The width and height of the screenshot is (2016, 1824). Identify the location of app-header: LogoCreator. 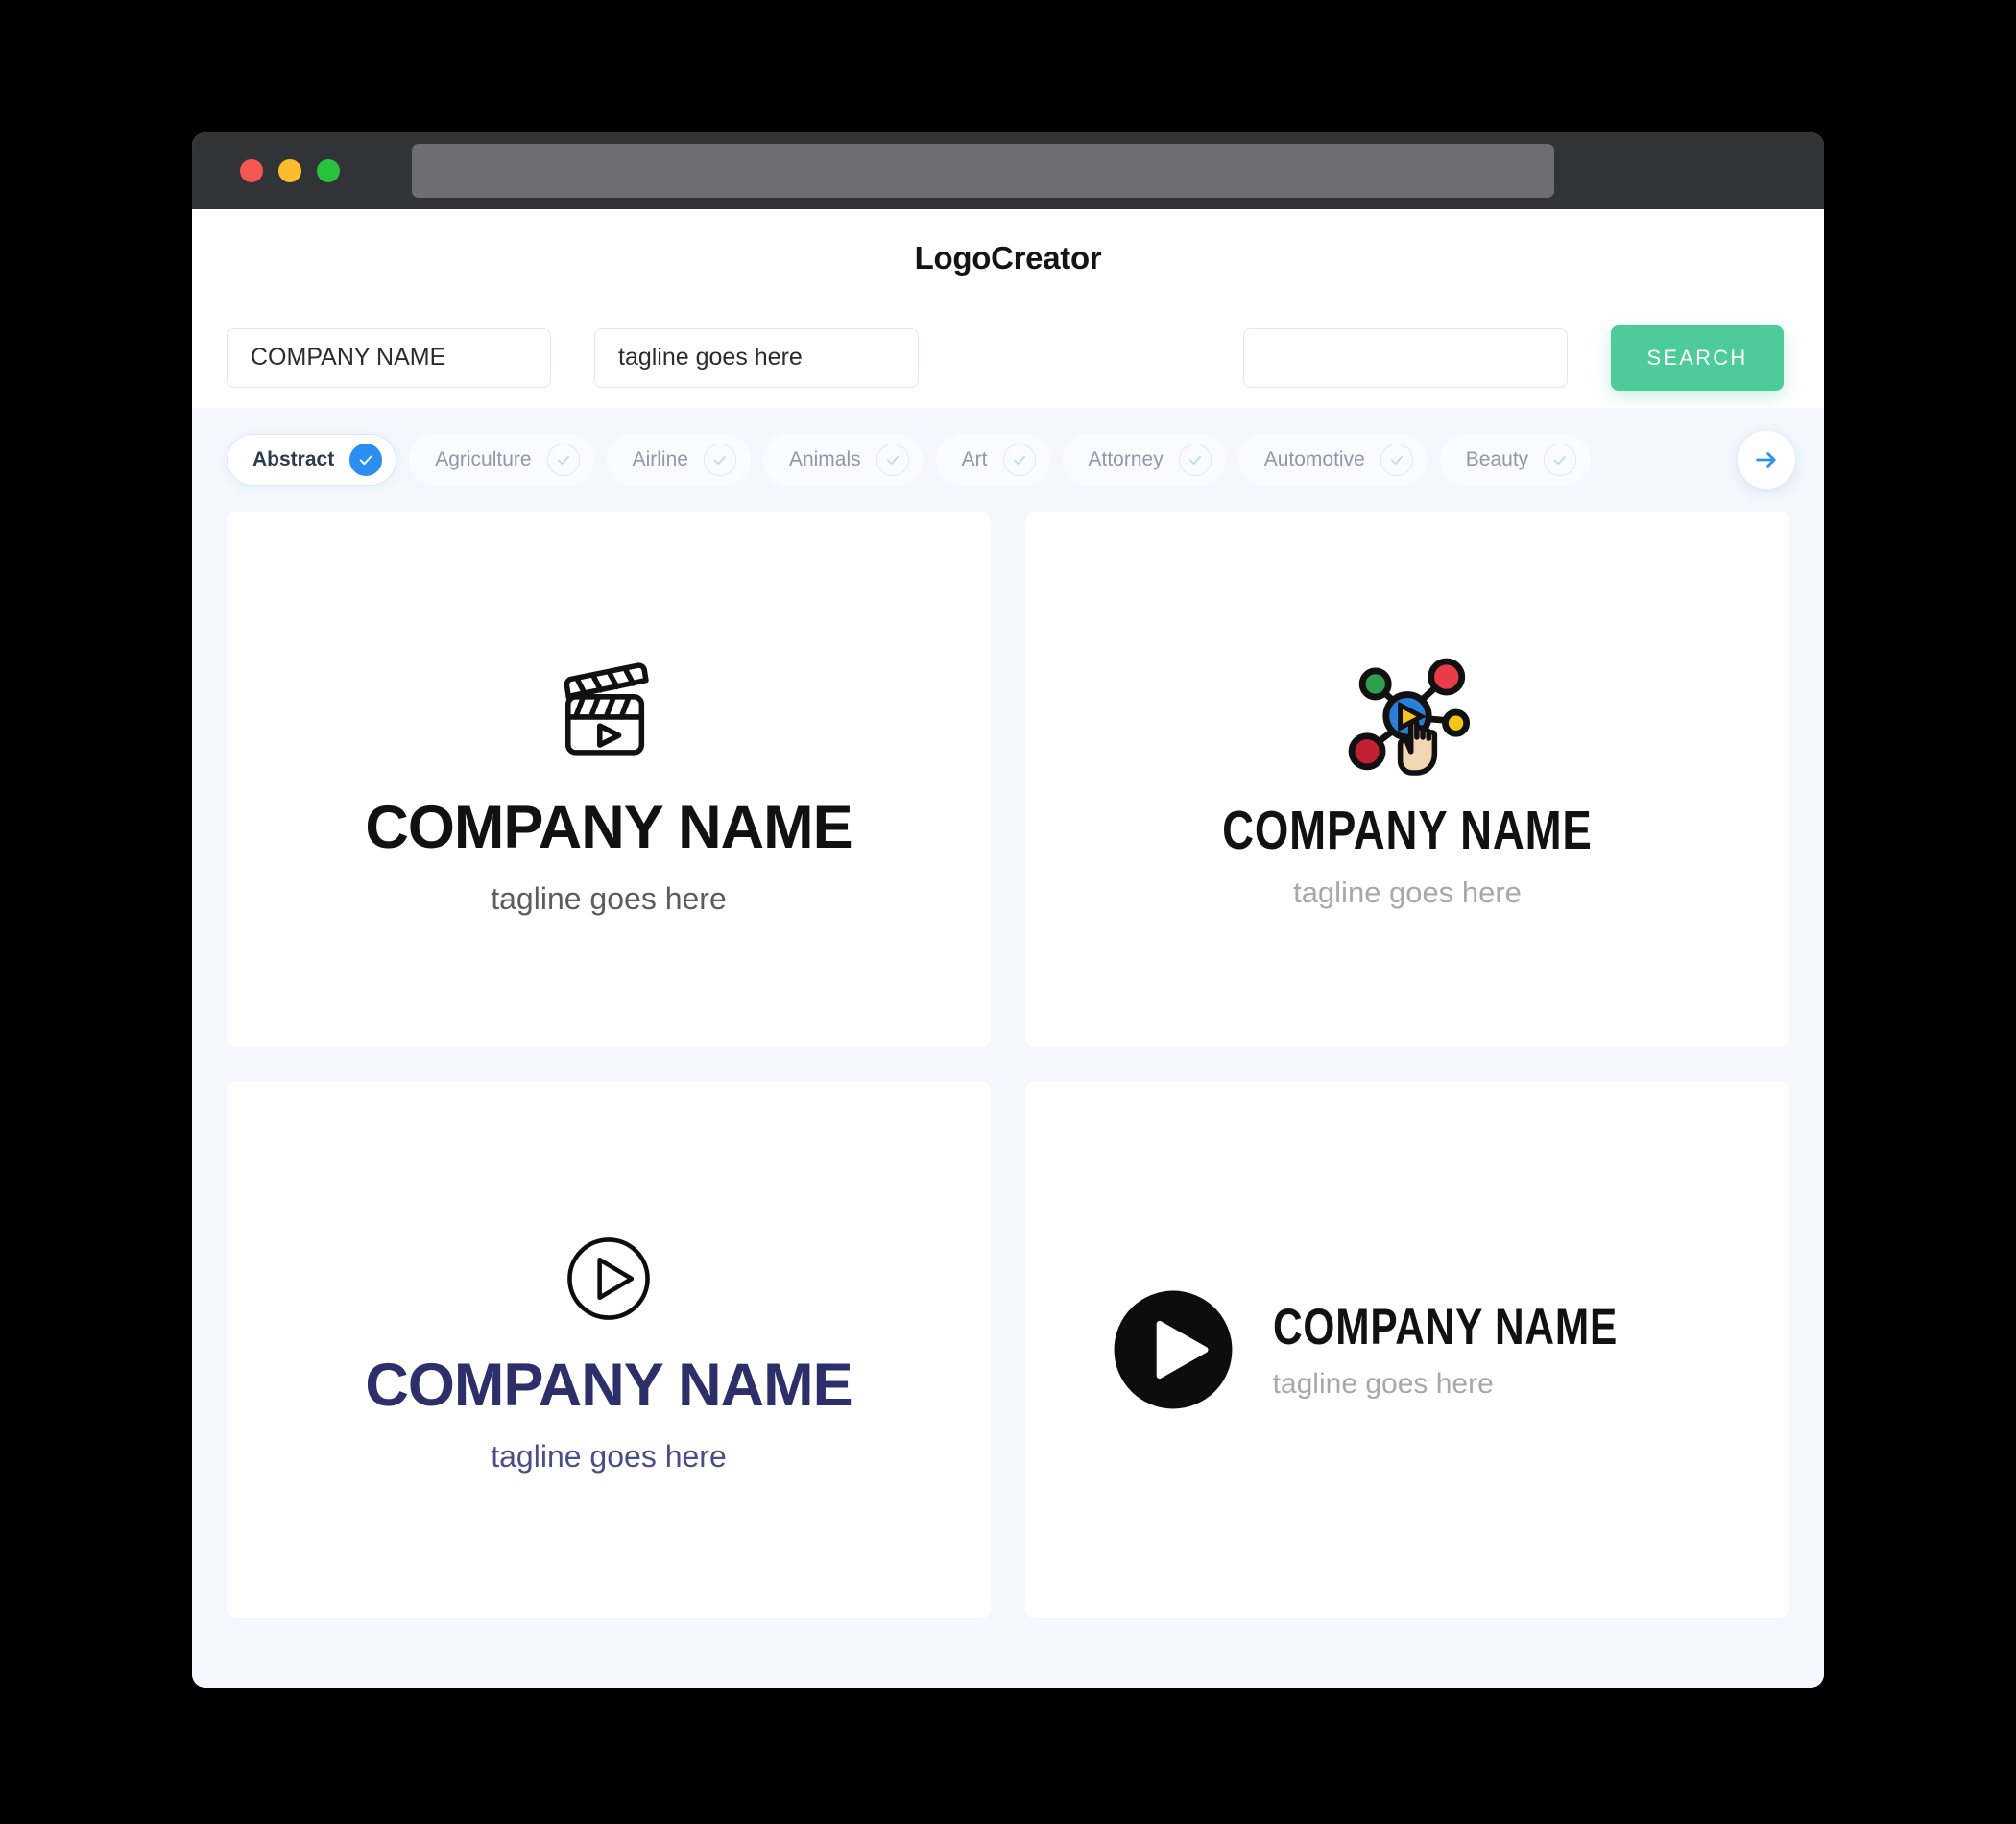
(1008, 258).